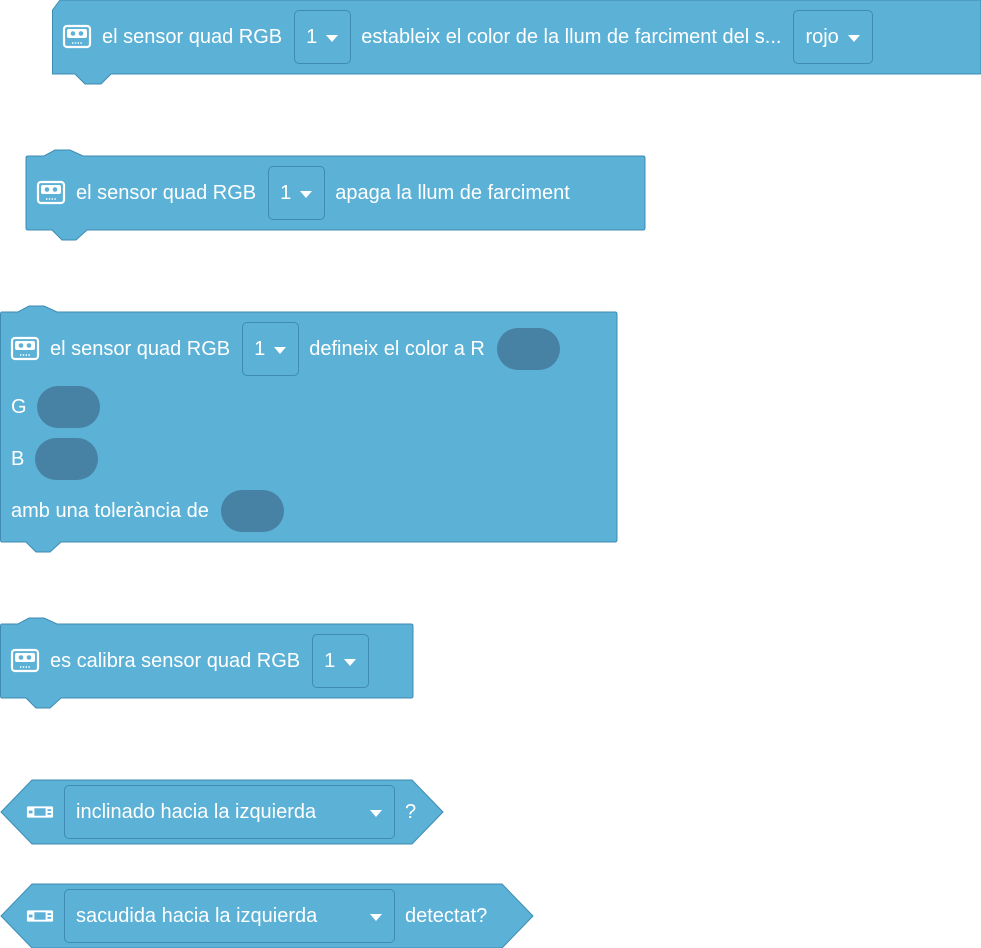  What do you see at coordinates (822, 36) in the screenshot?
I see `dropdown-value: rojo` at bounding box center [822, 36].